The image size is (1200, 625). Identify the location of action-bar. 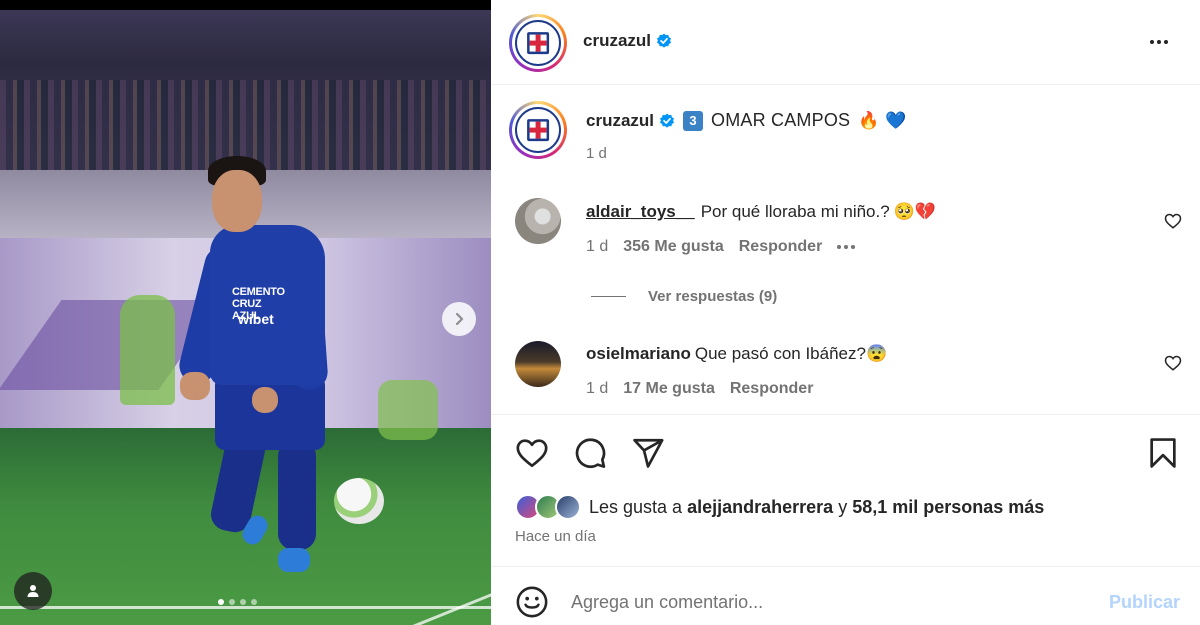
(590, 453).